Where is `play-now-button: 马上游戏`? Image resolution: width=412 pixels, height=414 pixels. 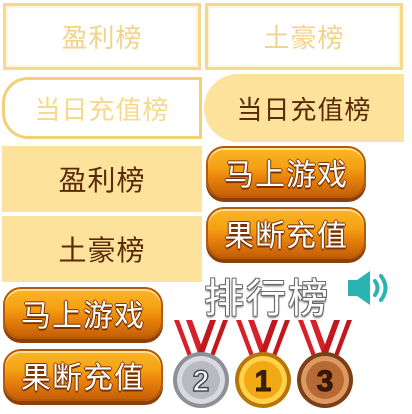
play-now-button: 马上游戏 is located at coordinates (286, 172).